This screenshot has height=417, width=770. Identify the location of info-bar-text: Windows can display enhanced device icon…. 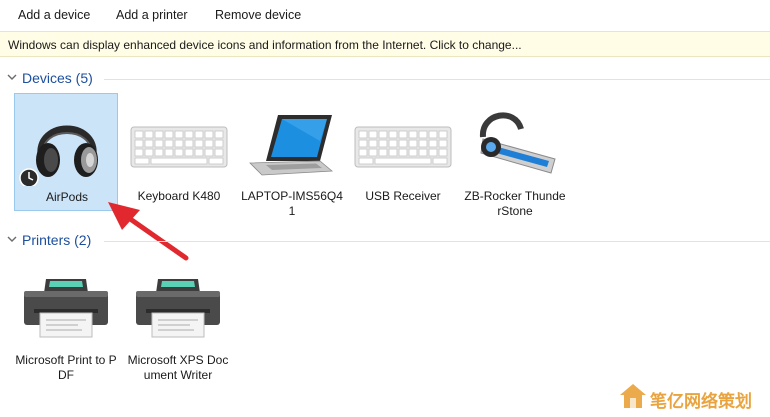
(265, 45).